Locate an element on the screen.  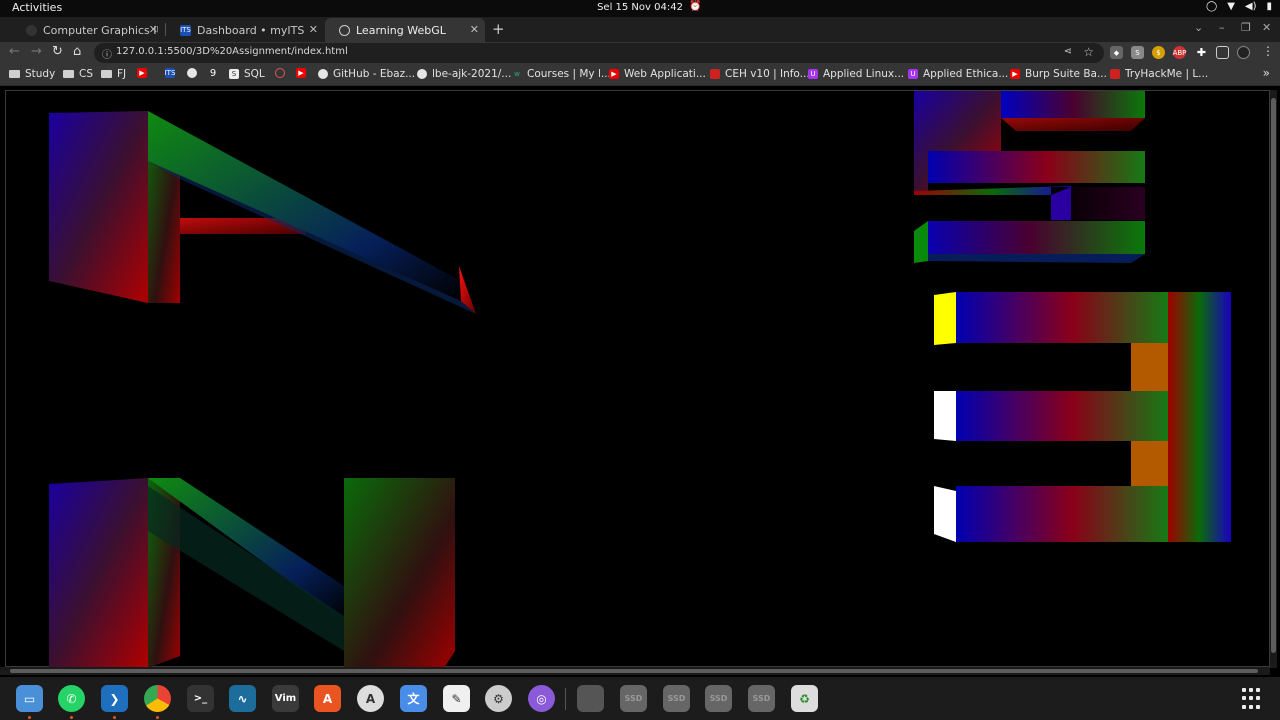
courses-icon: w is located at coordinates (517, 74).